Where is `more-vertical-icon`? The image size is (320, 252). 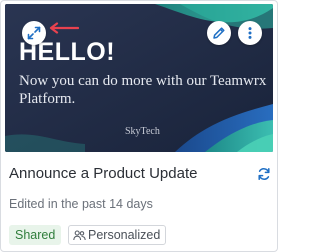 more-vertical-icon is located at coordinates (250, 33).